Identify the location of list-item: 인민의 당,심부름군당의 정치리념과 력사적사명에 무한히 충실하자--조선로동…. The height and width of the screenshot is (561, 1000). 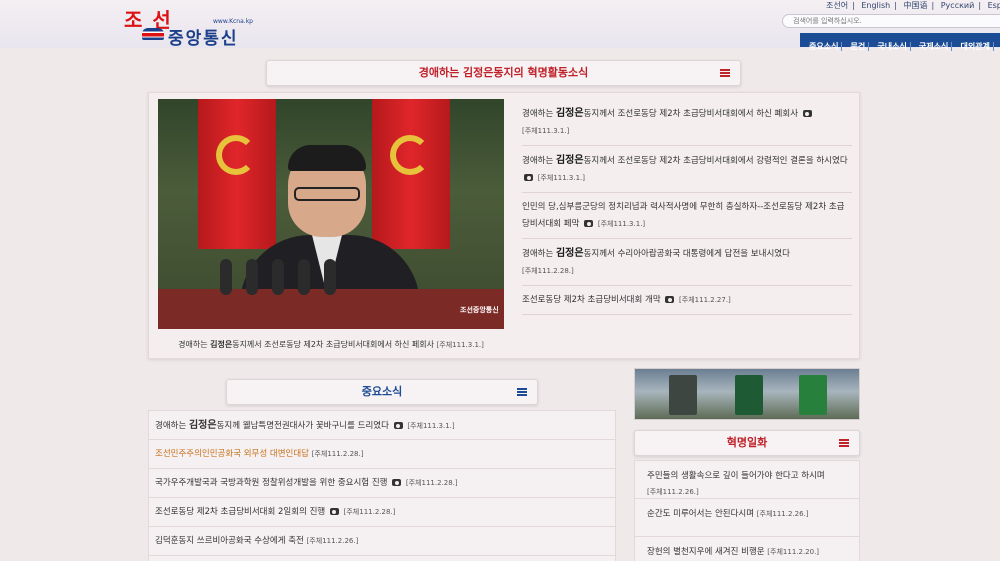
(687, 216).